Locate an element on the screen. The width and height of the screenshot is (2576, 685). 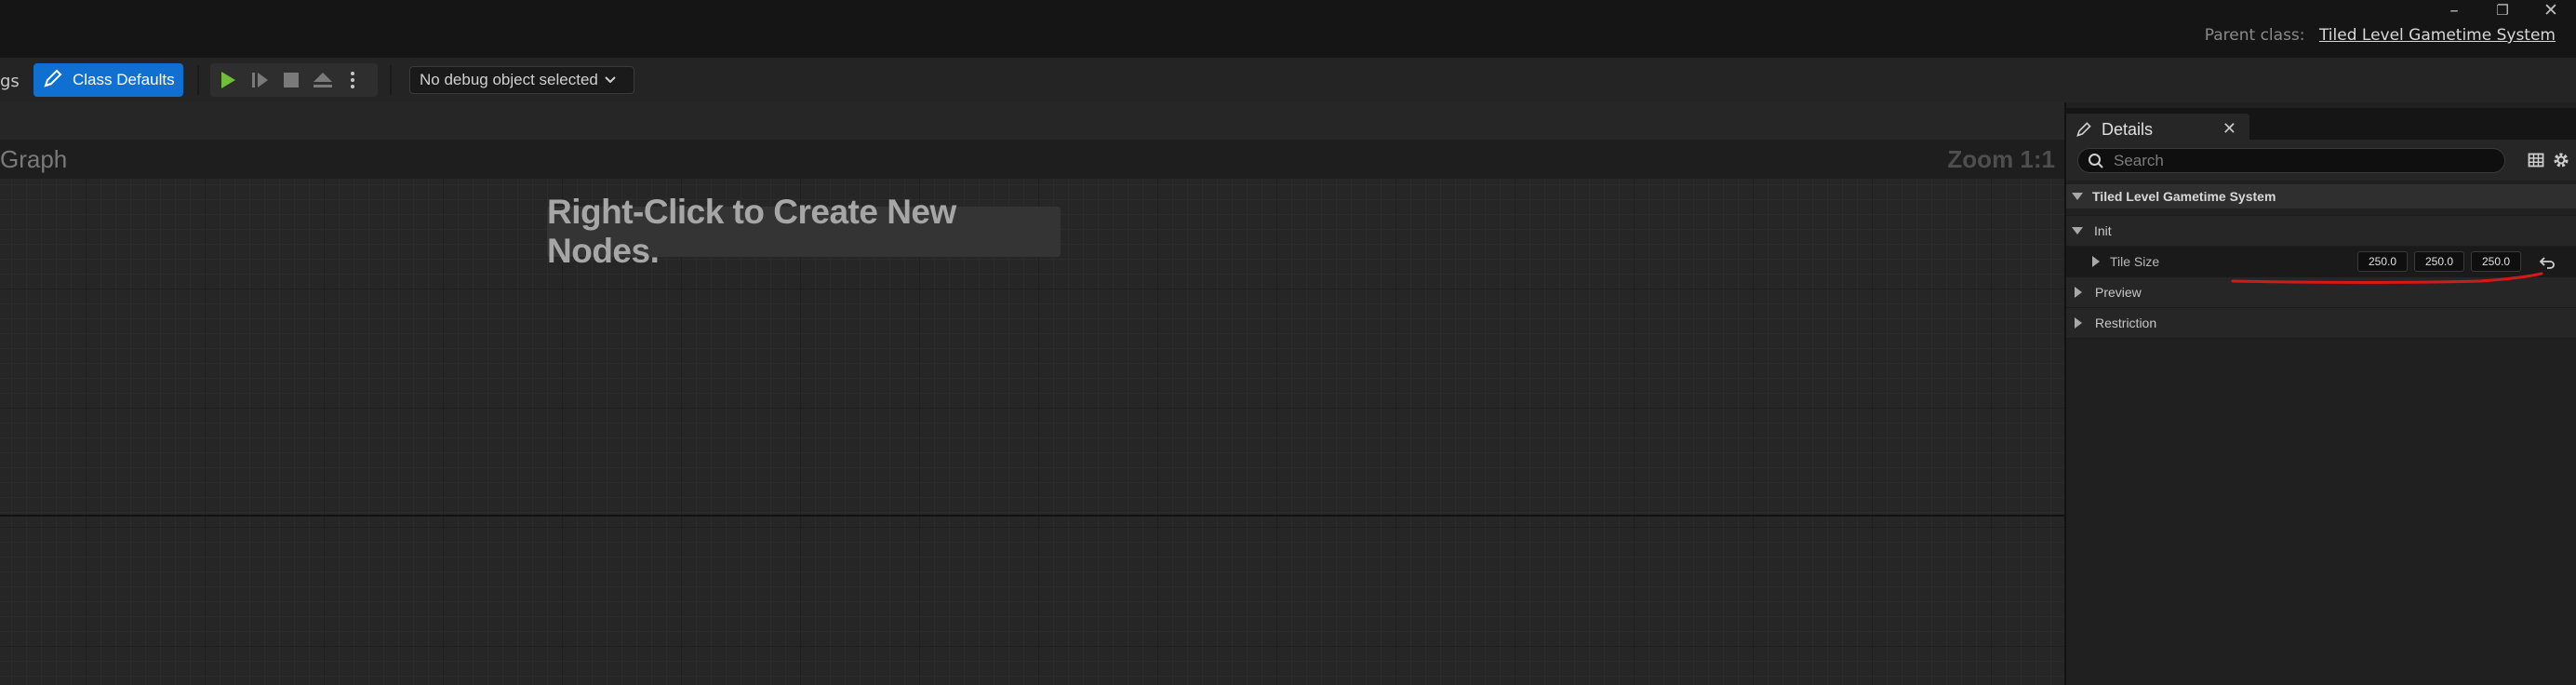
search-icon is located at coordinates (2096, 161).